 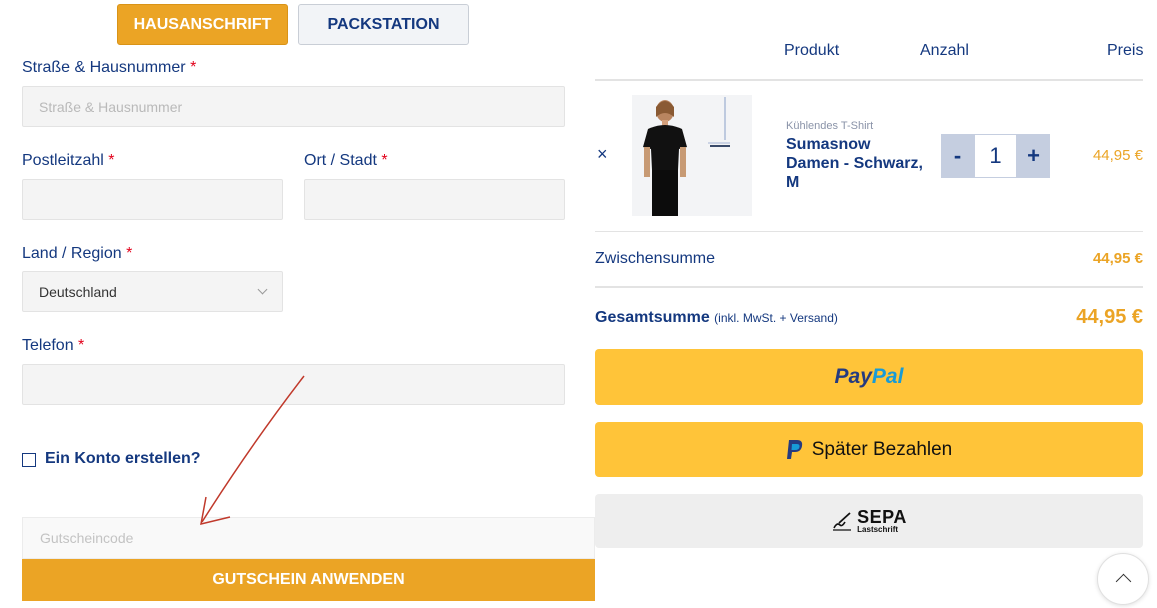 What do you see at coordinates (655, 258) in the screenshot?
I see `subtotal-label: Zwischensumme` at bounding box center [655, 258].